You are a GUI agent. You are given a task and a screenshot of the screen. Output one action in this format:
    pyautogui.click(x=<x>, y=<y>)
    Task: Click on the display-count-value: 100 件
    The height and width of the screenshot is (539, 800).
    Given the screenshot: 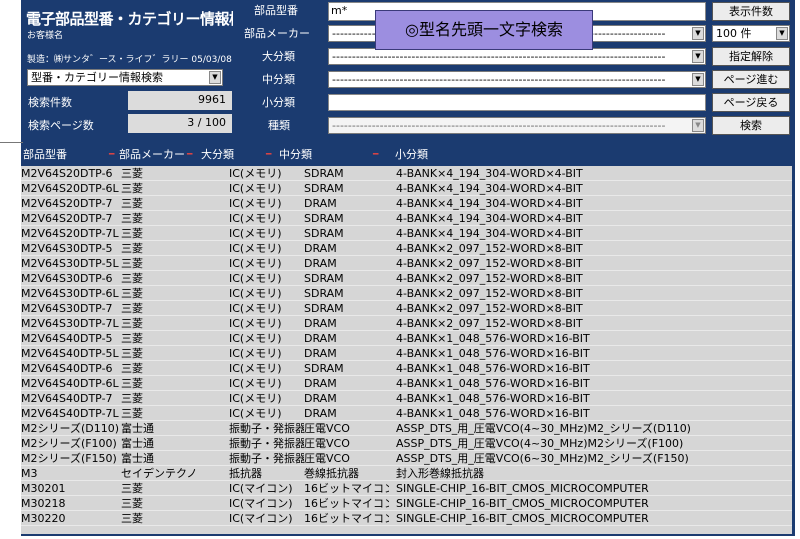 What is the action you would take?
    pyautogui.click(x=734, y=33)
    